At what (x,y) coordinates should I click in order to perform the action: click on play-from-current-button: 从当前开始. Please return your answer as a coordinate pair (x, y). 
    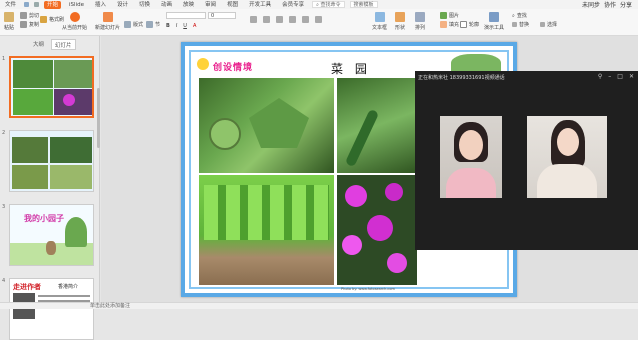
    Looking at the image, I should click on (74, 21).